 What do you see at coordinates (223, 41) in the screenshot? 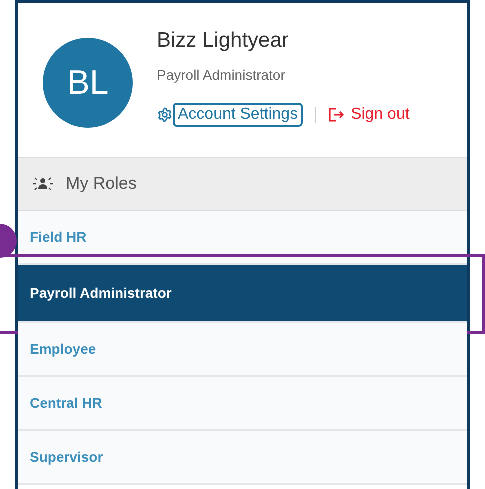
I see `user-name: Bizz Lightyear` at bounding box center [223, 41].